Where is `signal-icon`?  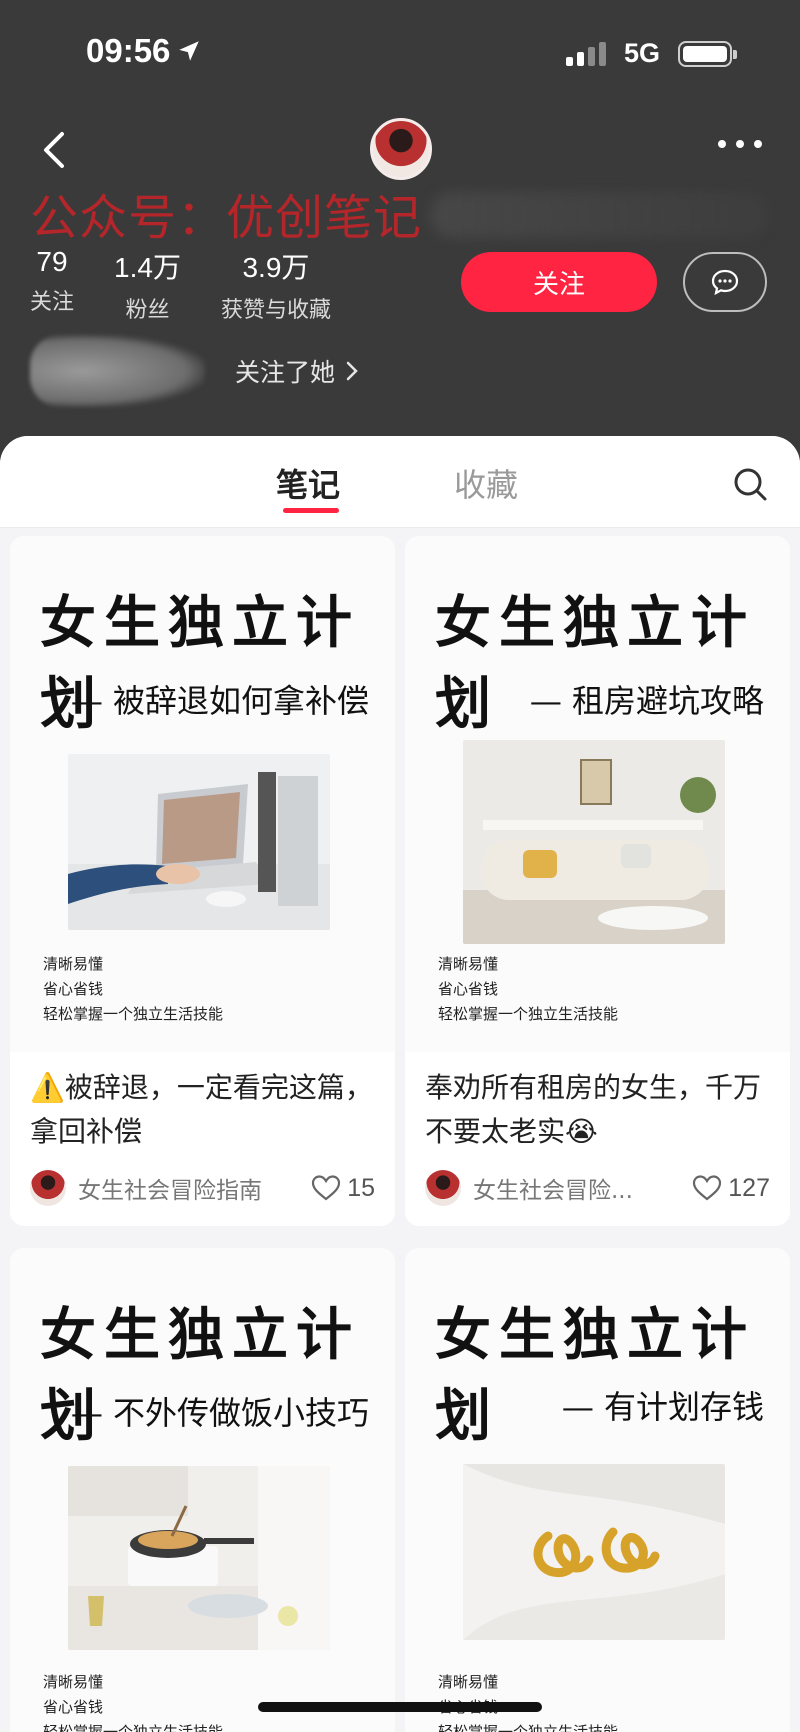 signal-icon is located at coordinates (585, 53).